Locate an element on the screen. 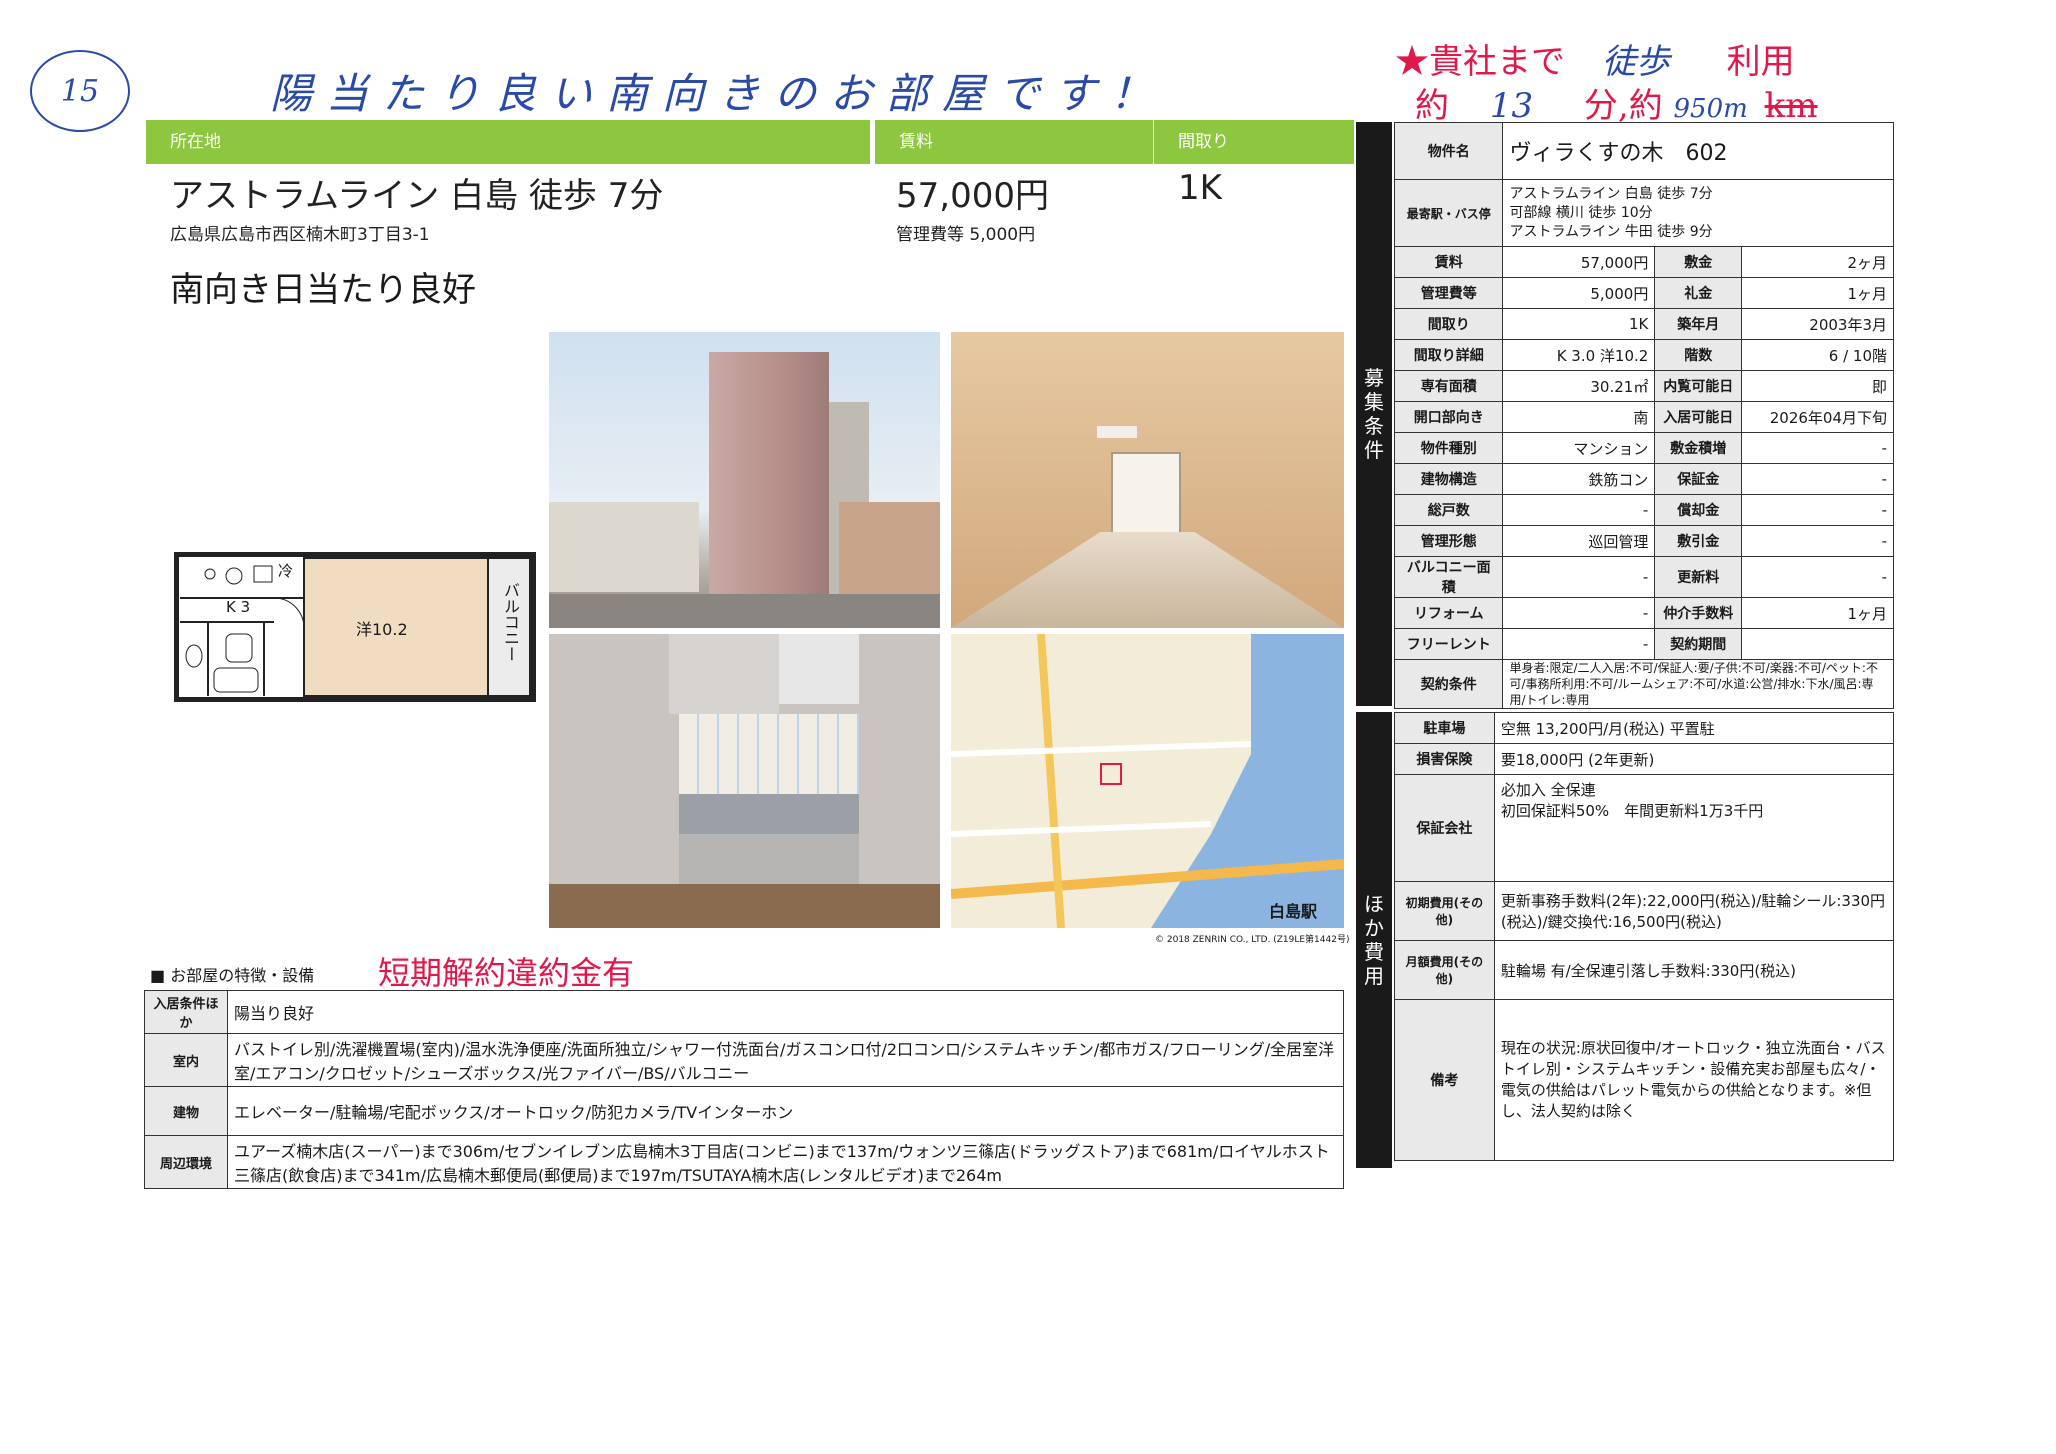 This screenshot has width=2056, height=1454. insurance-value: 要18,000円 (2年更新) is located at coordinates (1694, 759).